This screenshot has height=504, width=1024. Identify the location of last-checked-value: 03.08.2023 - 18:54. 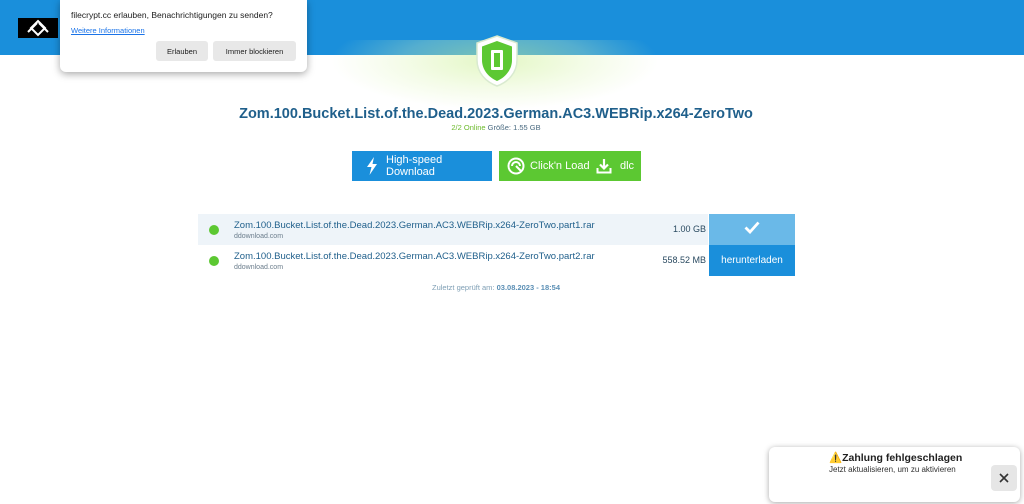
(528, 287).